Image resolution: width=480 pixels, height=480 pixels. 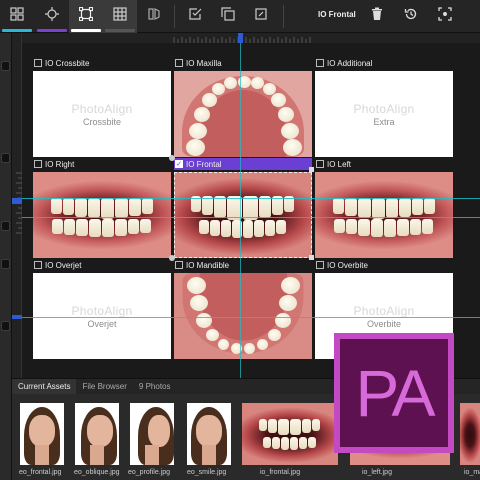 I want to click on fullscreen-button, so click(x=445, y=16).